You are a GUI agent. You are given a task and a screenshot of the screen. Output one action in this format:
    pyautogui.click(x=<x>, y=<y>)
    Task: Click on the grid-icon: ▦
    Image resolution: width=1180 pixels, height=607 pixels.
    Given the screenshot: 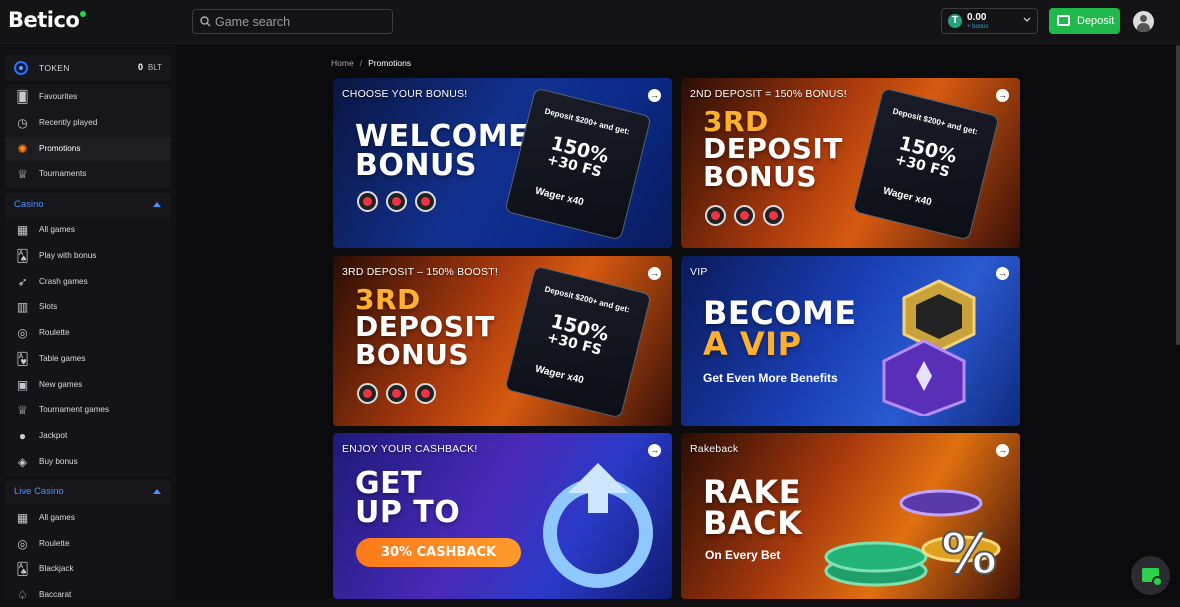 What is the action you would take?
    pyautogui.click(x=22, y=230)
    